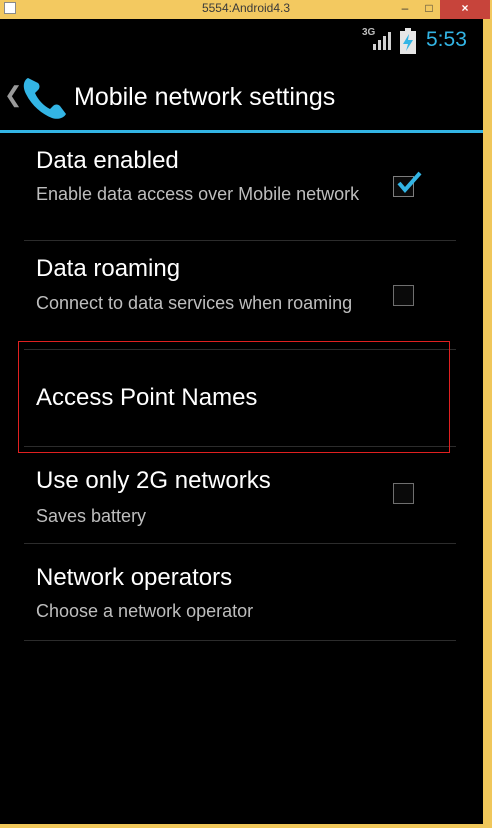 The height and width of the screenshot is (828, 492). What do you see at coordinates (198, 194) in the screenshot?
I see `pref-summary: Enable data access over Mobile network` at bounding box center [198, 194].